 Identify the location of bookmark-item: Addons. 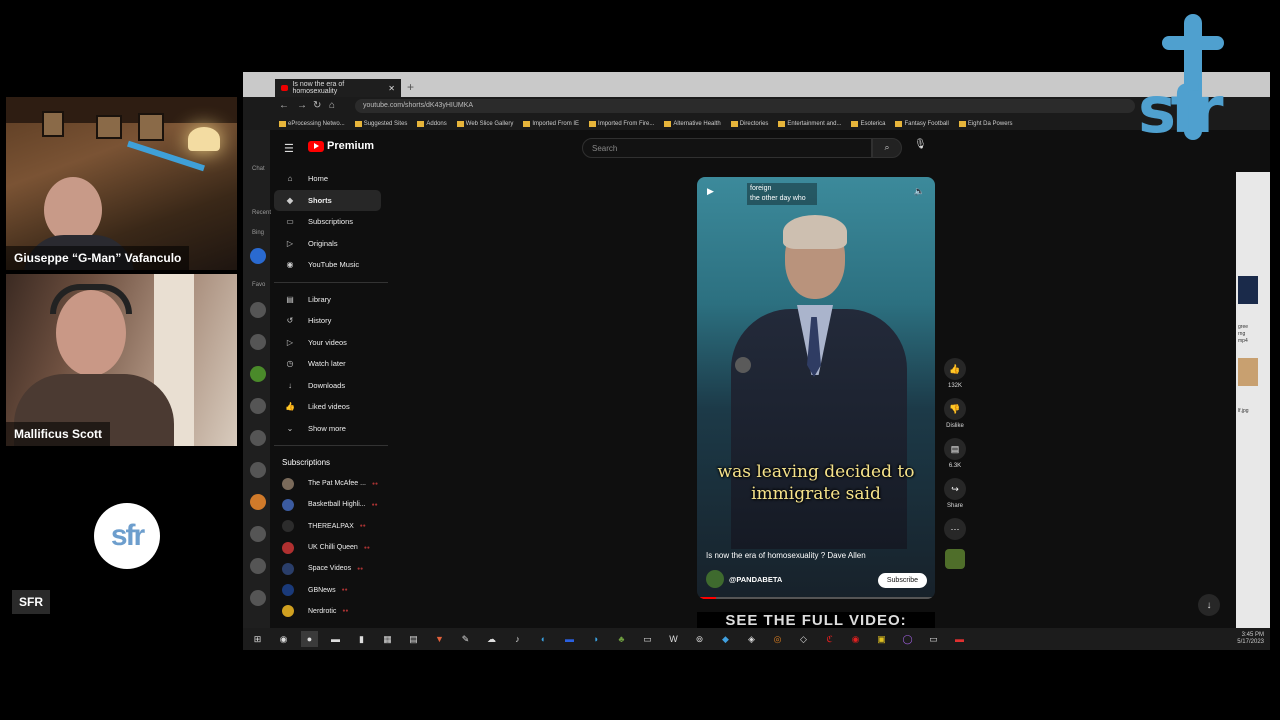
(432, 124).